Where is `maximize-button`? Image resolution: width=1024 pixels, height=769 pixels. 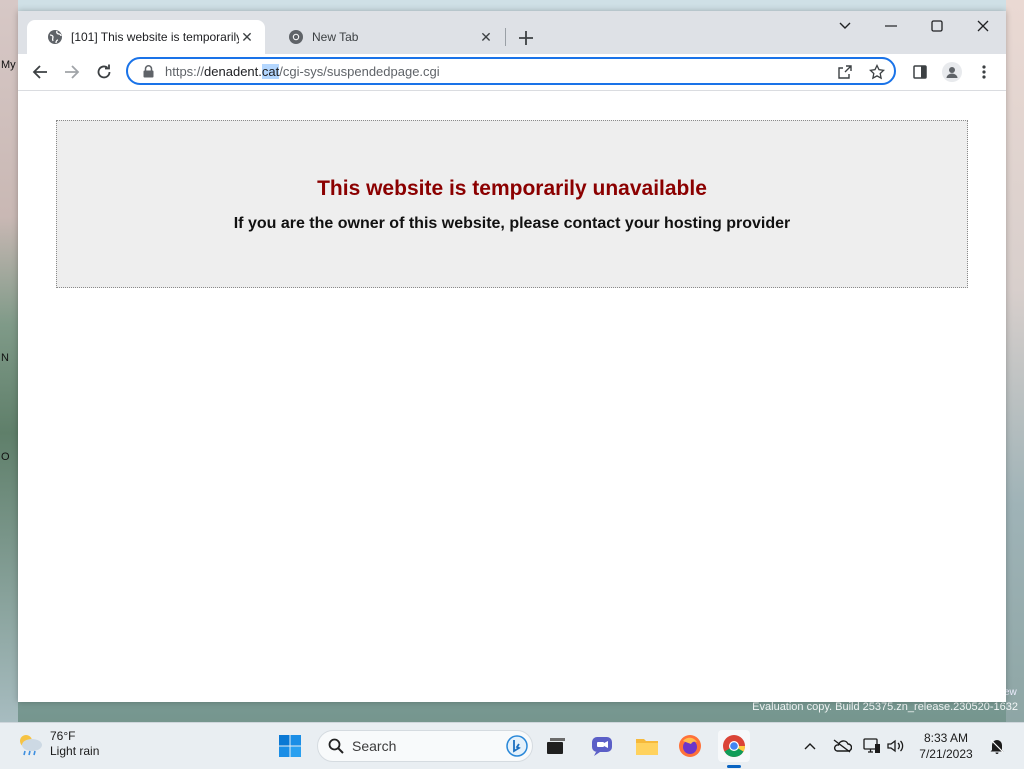 maximize-button is located at coordinates (937, 26).